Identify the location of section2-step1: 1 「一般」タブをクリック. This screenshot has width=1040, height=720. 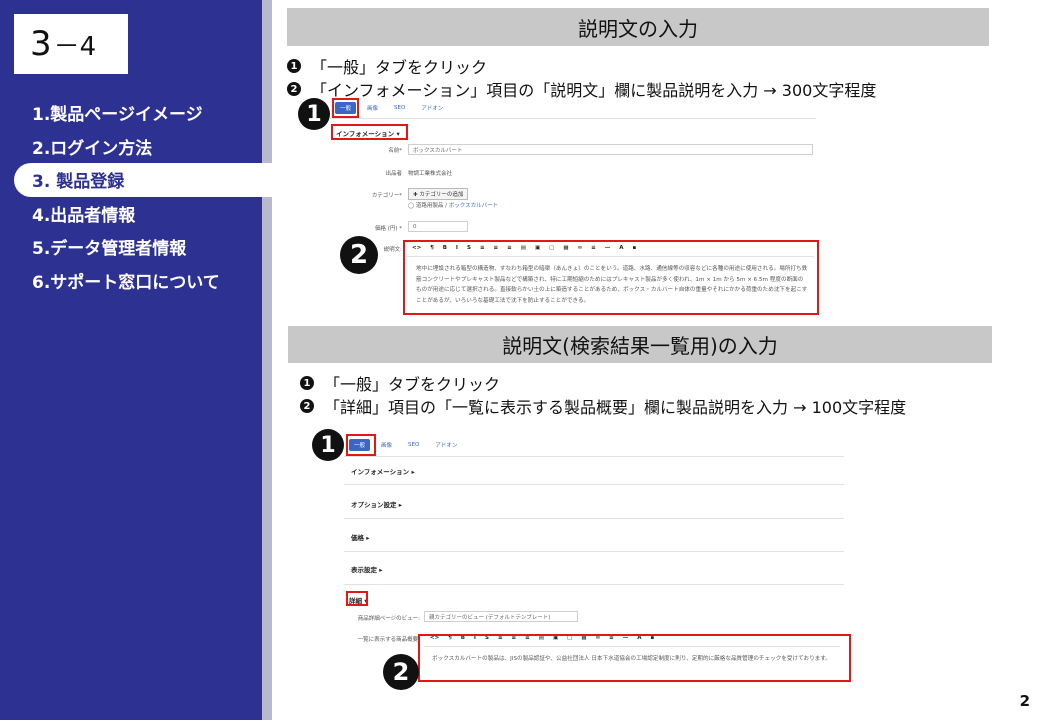
(400, 383).